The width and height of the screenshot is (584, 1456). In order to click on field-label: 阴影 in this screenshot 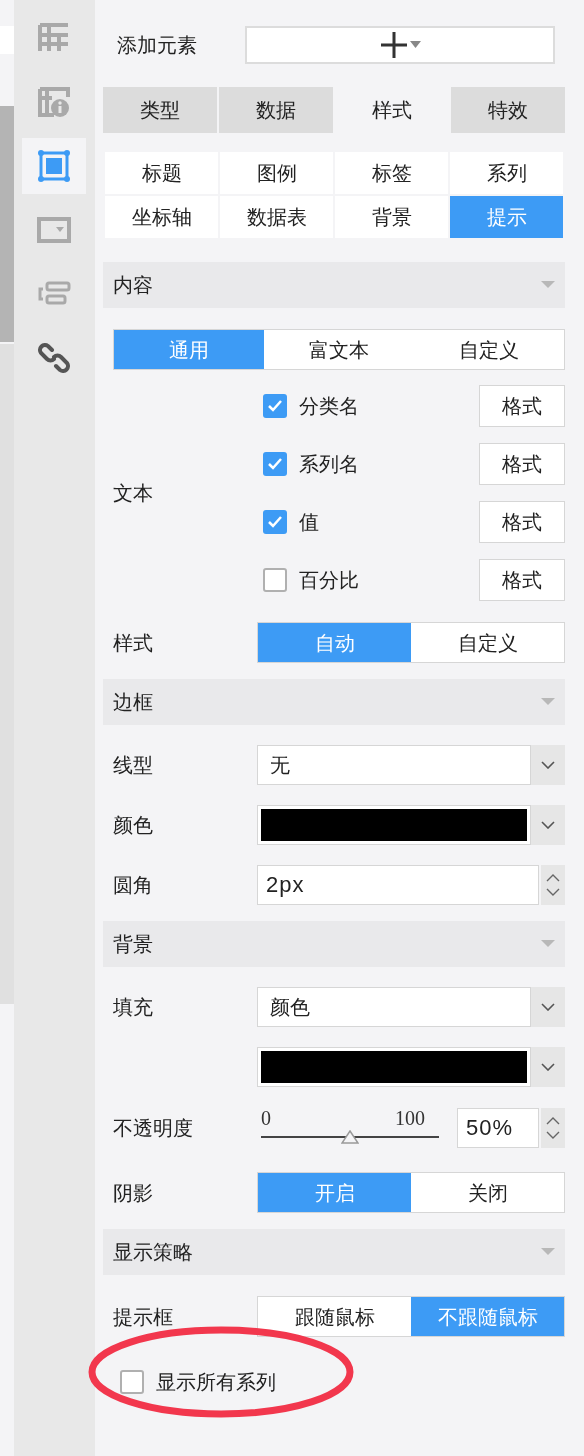, I will do `click(133, 1192)`.